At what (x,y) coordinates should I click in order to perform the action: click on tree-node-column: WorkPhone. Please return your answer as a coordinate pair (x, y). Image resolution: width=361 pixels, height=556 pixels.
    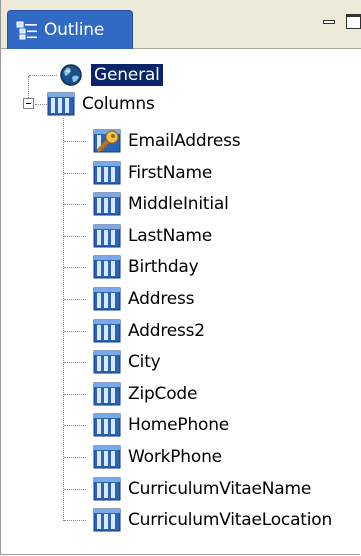
    Looking at the image, I should click on (159, 457).